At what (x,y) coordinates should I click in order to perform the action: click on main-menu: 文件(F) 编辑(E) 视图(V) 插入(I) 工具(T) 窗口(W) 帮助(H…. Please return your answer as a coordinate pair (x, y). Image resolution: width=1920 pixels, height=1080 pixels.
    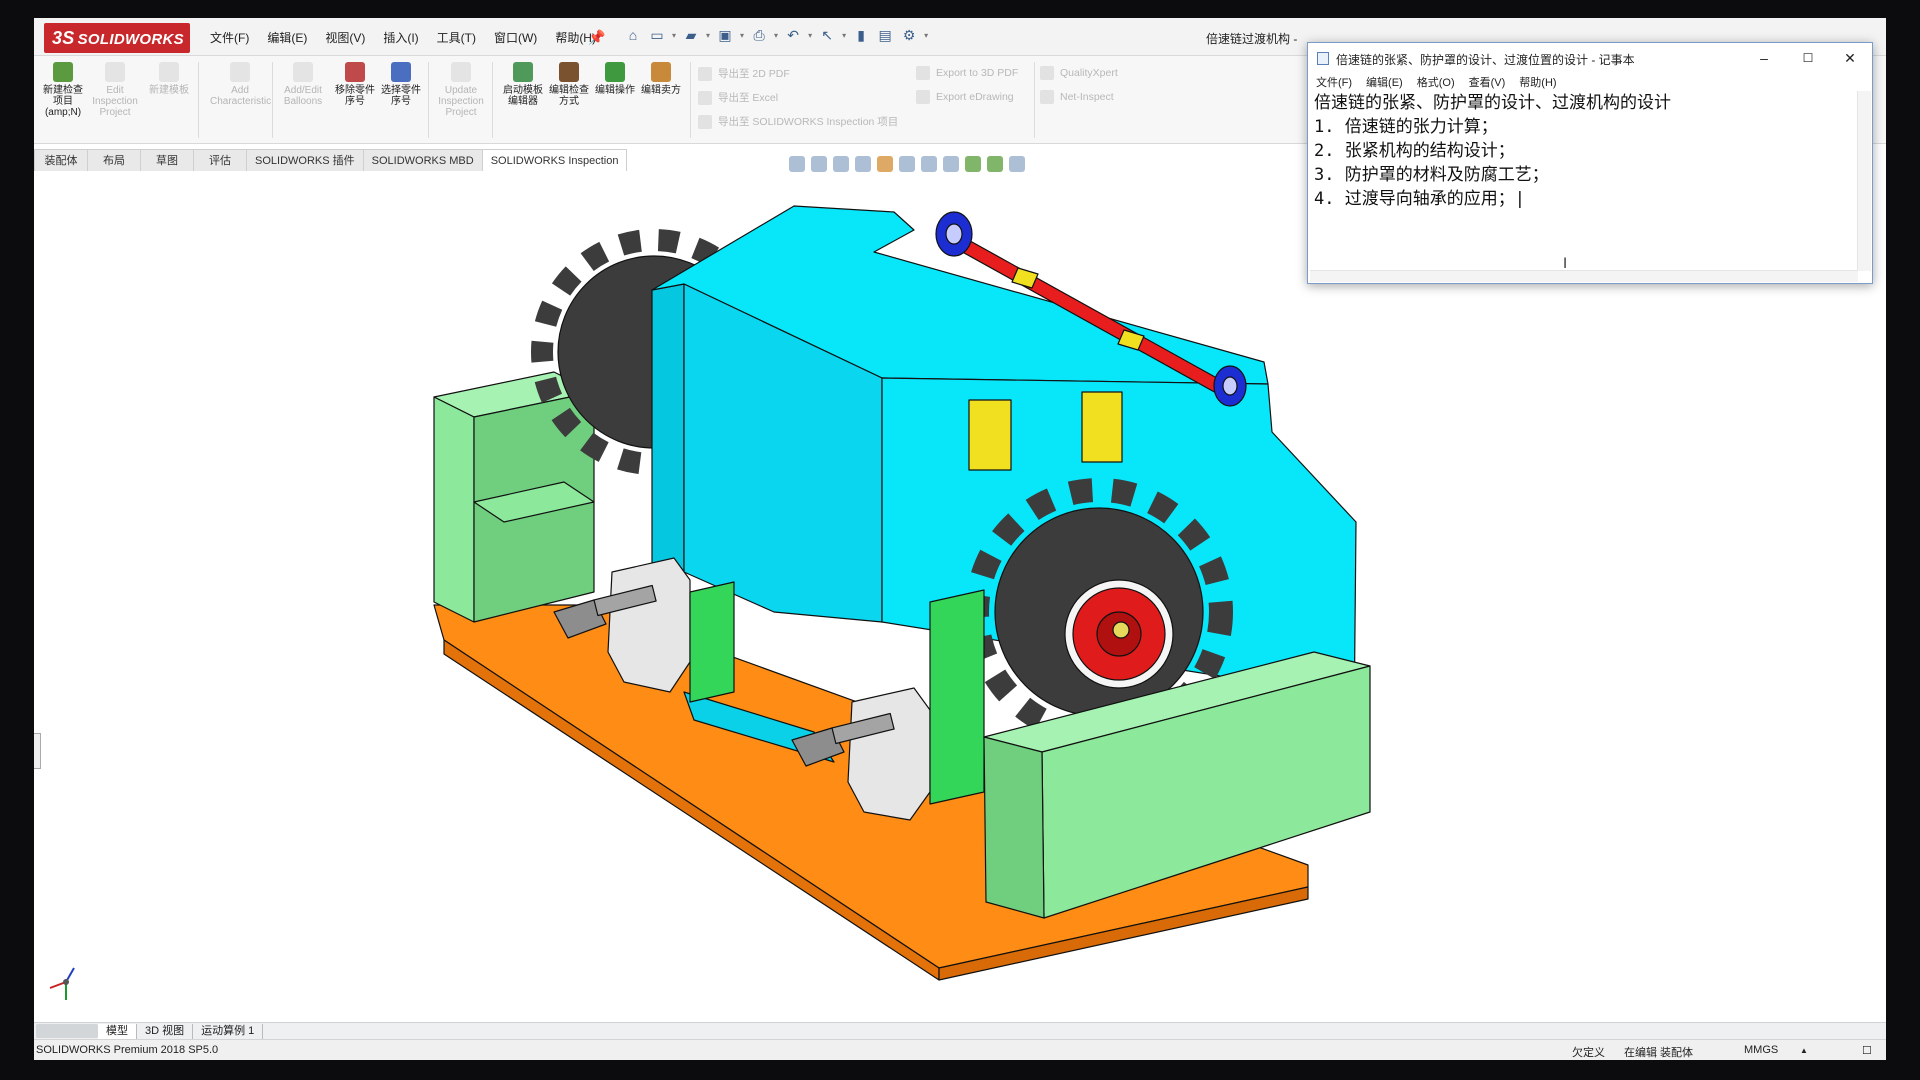
    Looking at the image, I should click on (403, 37).